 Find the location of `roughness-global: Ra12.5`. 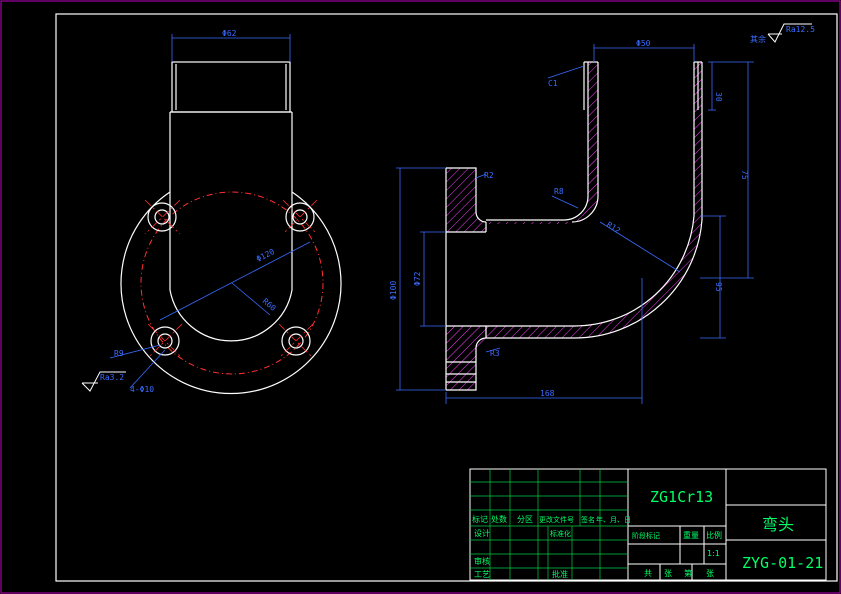

roughness-global: Ra12.5 is located at coordinates (800, 29).